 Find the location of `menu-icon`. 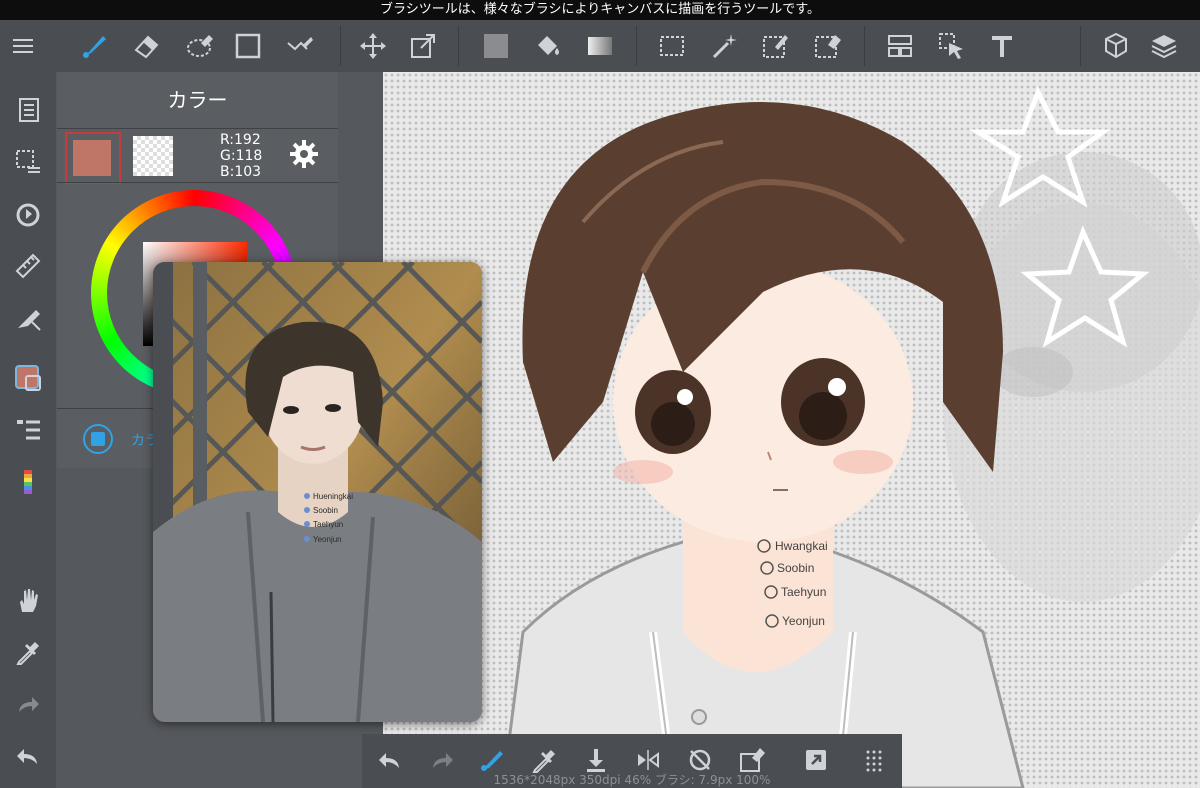

menu-icon is located at coordinates (24, 46).